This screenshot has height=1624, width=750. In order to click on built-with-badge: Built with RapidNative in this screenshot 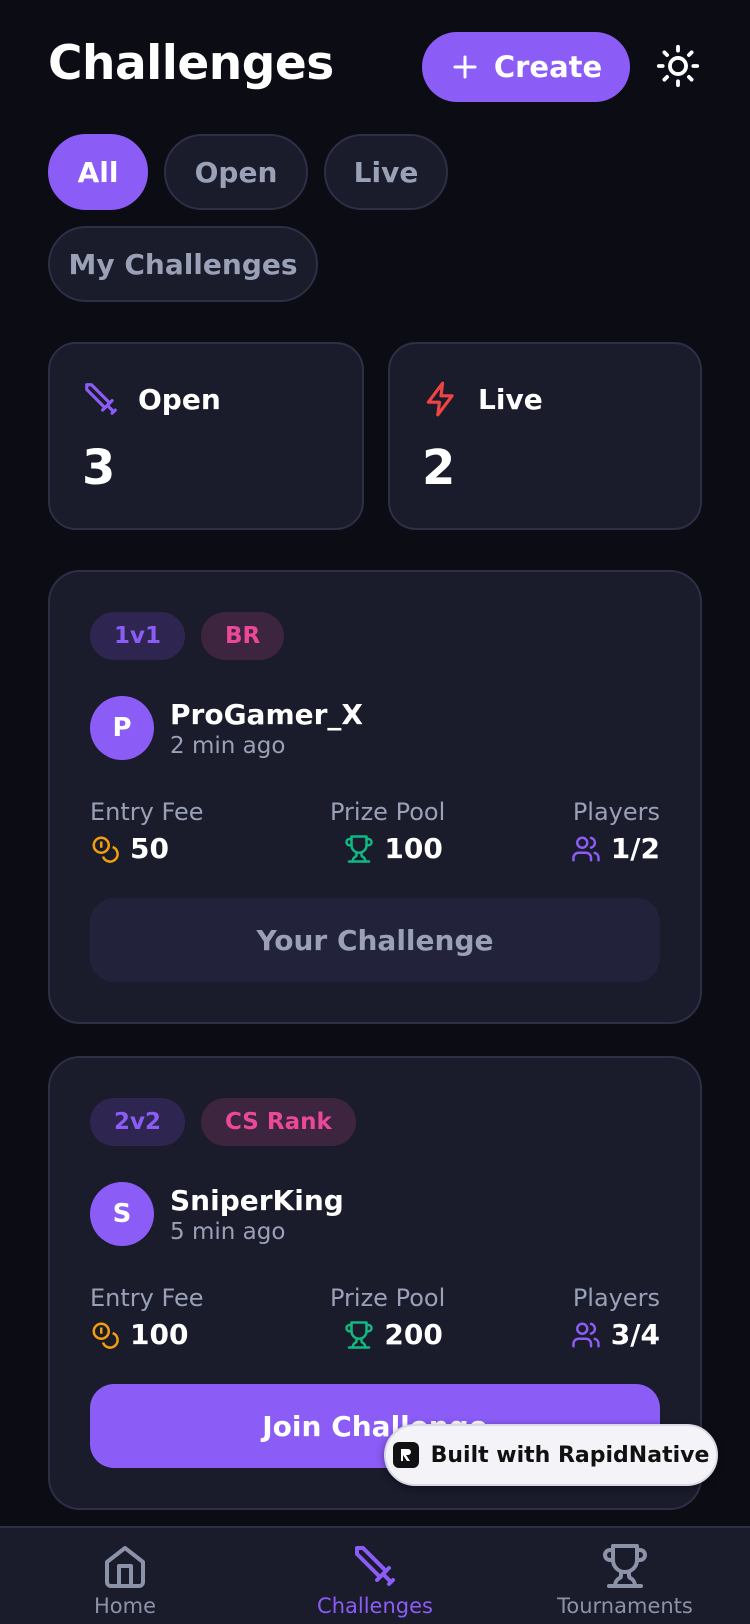, I will do `click(551, 1455)`.